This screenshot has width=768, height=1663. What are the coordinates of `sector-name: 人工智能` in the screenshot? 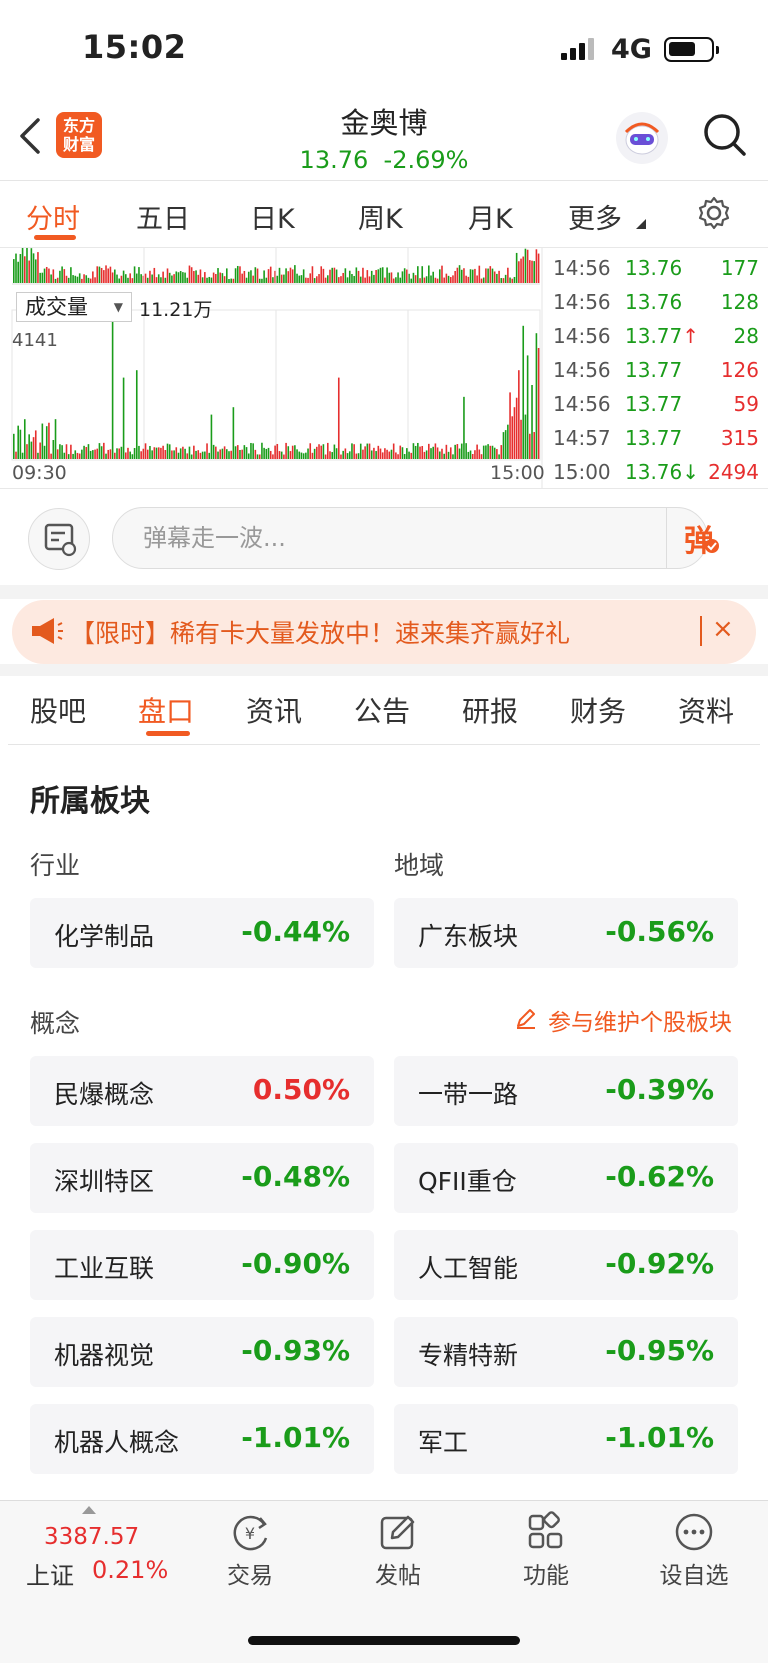 It's located at (468, 1268).